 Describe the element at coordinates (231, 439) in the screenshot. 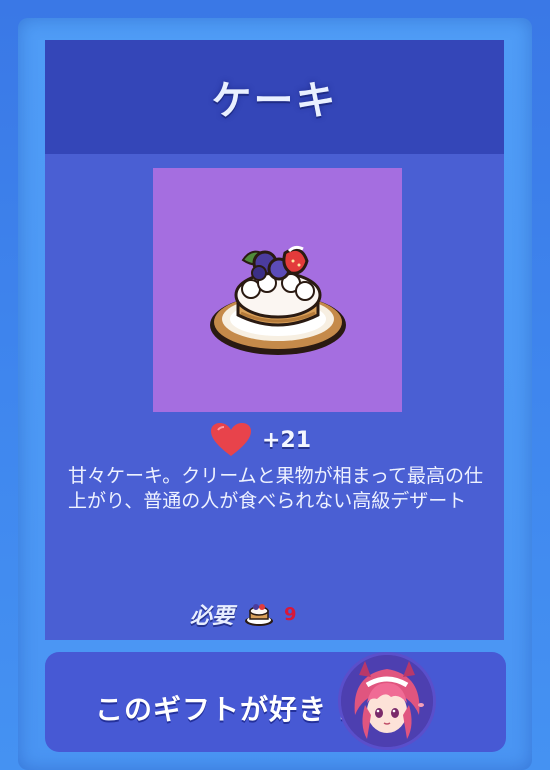

I see `heart-icon` at that location.